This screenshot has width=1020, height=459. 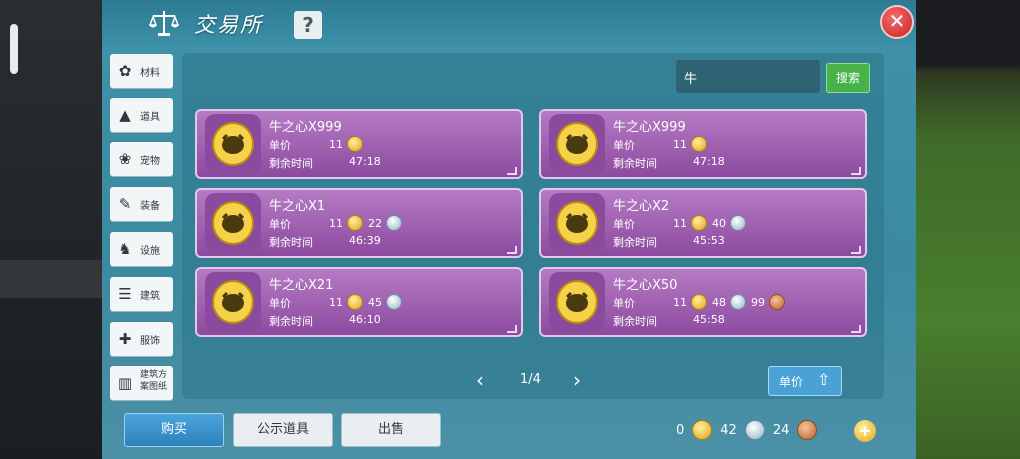 I want to click on item-name: 牛之心X21, so click(x=301, y=285).